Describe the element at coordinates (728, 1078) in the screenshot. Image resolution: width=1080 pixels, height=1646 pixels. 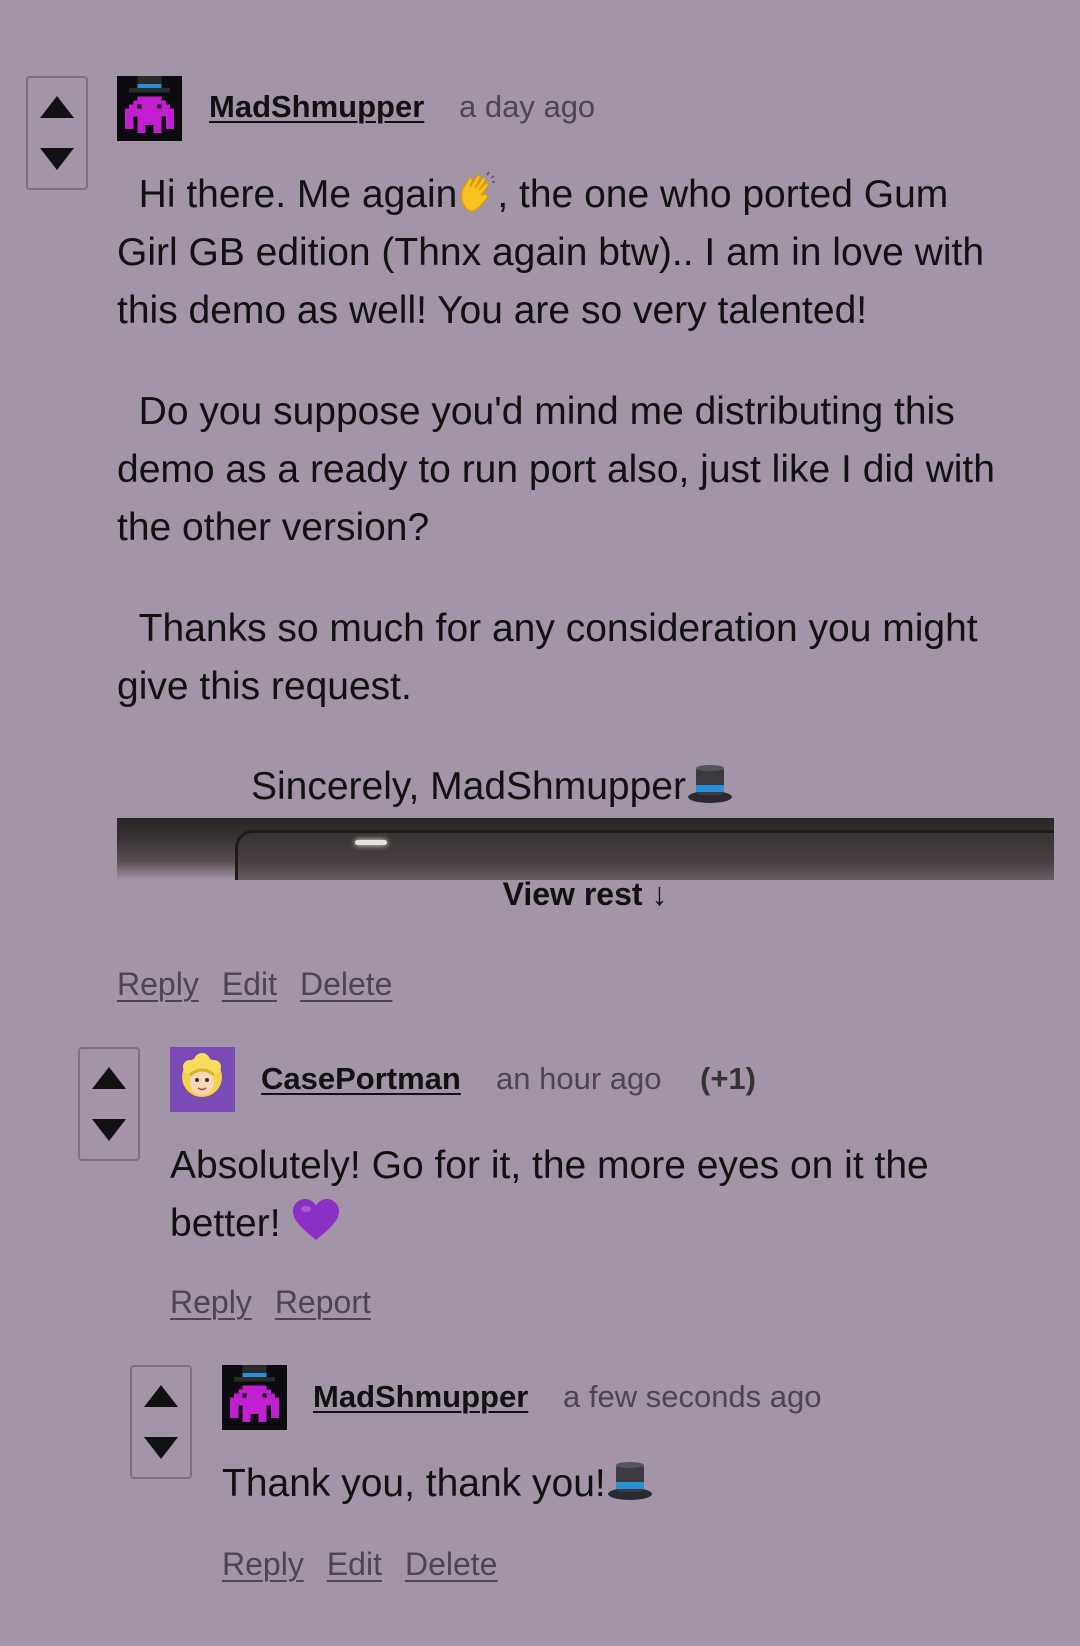
I see `comment-score: (+1)` at that location.